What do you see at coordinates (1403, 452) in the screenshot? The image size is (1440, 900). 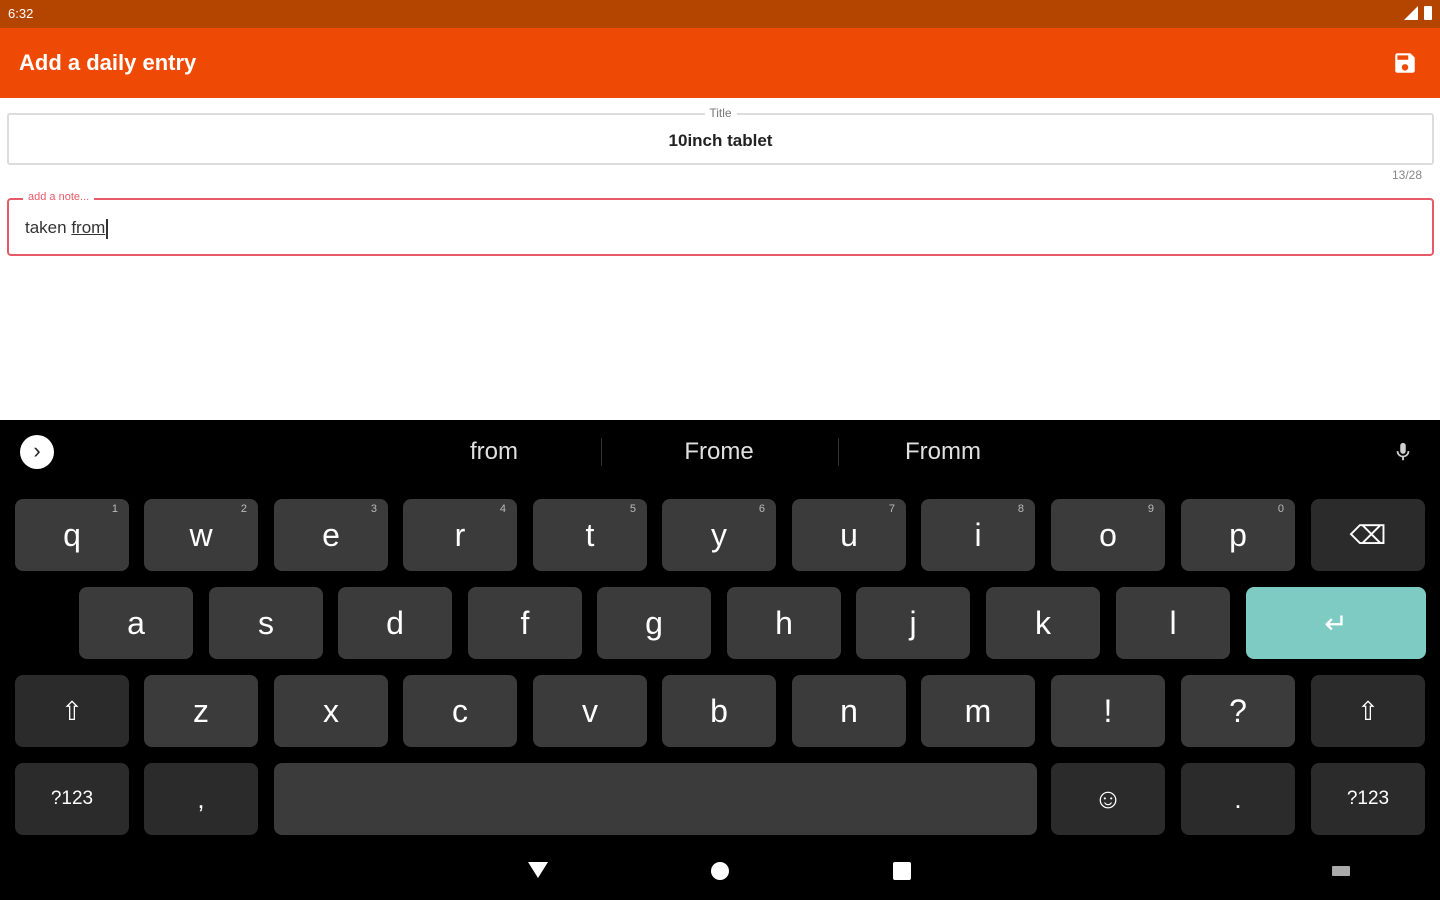 I see `microphone-icon` at bounding box center [1403, 452].